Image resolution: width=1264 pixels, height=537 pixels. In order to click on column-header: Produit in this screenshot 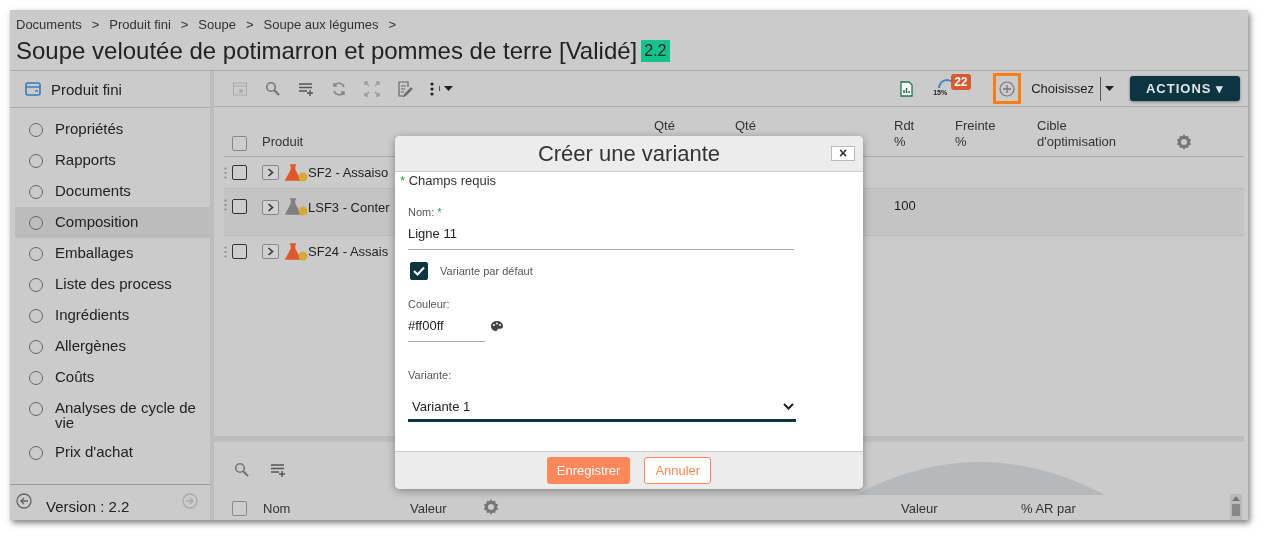, I will do `click(283, 142)`.